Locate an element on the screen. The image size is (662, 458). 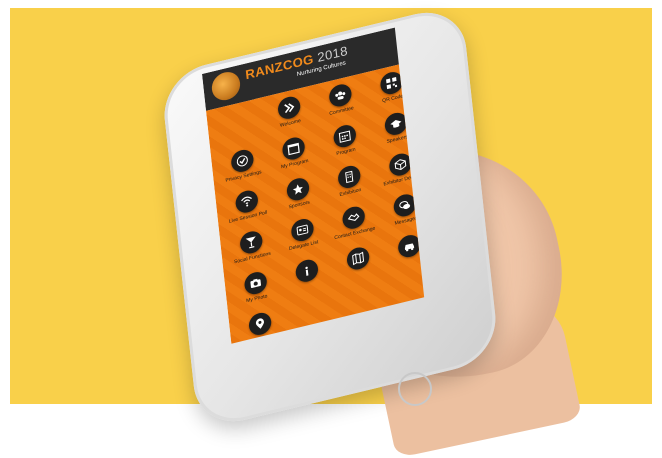
menu-tile-label: My Photo is located at coordinates (256, 299).